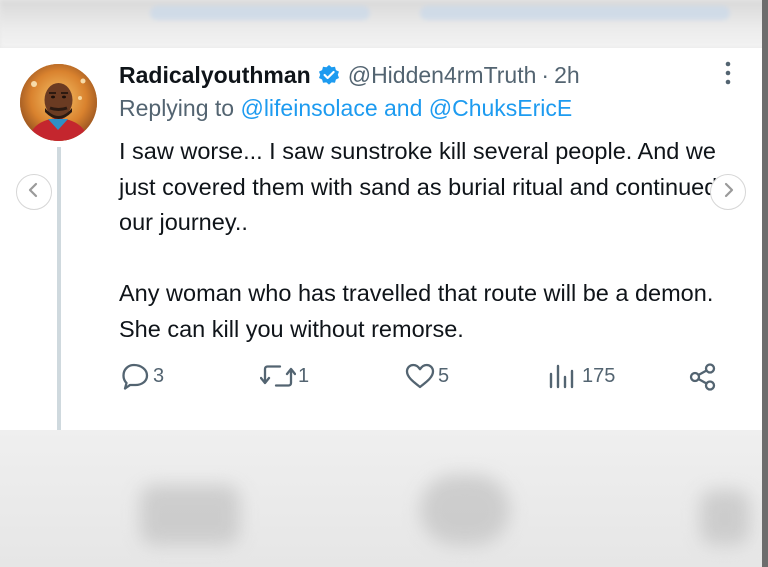 This screenshot has width=768, height=567. Describe the element at coordinates (403, 108) in the screenshot. I see `reply-and-label: and` at that location.